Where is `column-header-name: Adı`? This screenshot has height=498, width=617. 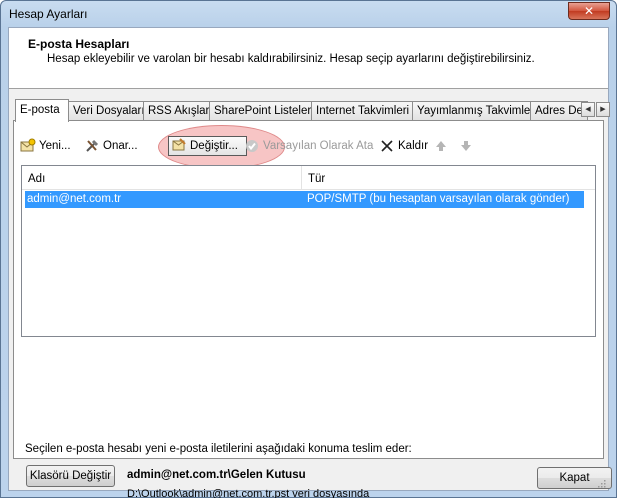
column-header-name: Adı is located at coordinates (162, 178).